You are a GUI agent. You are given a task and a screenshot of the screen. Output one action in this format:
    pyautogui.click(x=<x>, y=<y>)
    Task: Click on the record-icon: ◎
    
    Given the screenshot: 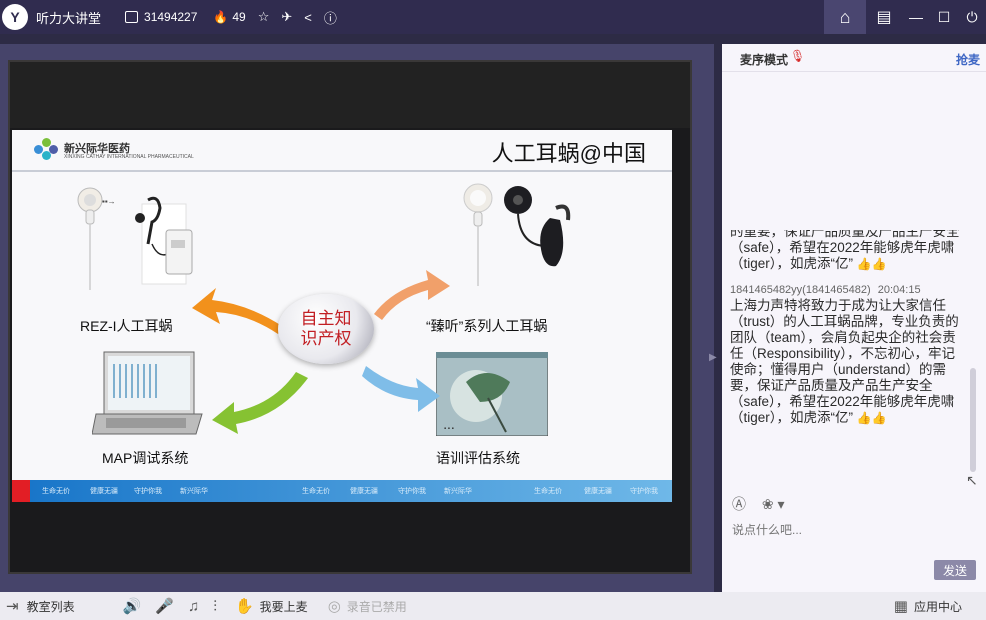 What is the action you would take?
    pyautogui.click(x=334, y=606)
    